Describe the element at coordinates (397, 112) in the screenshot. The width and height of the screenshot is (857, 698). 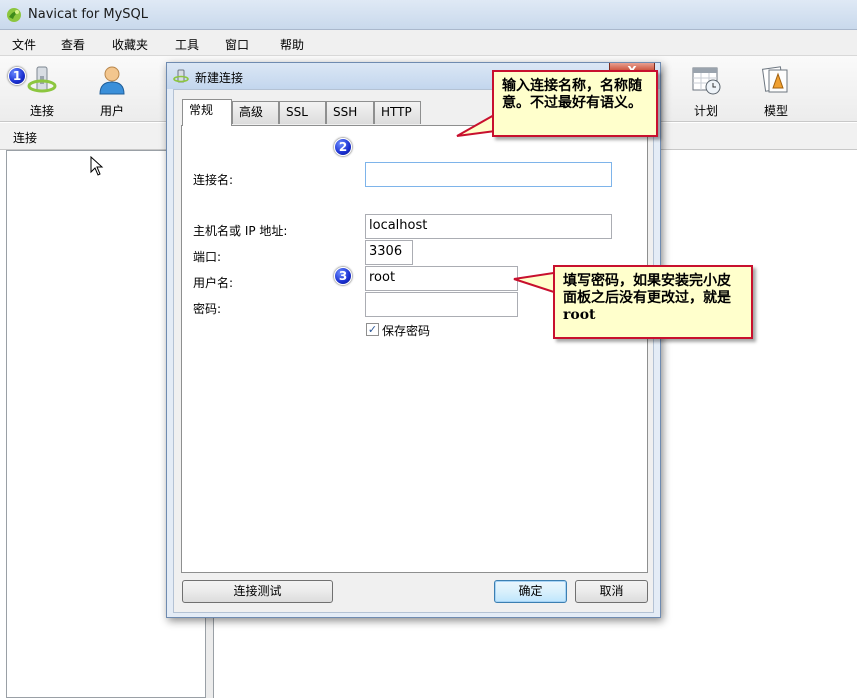
I see `tab-http: HTTP` at that location.